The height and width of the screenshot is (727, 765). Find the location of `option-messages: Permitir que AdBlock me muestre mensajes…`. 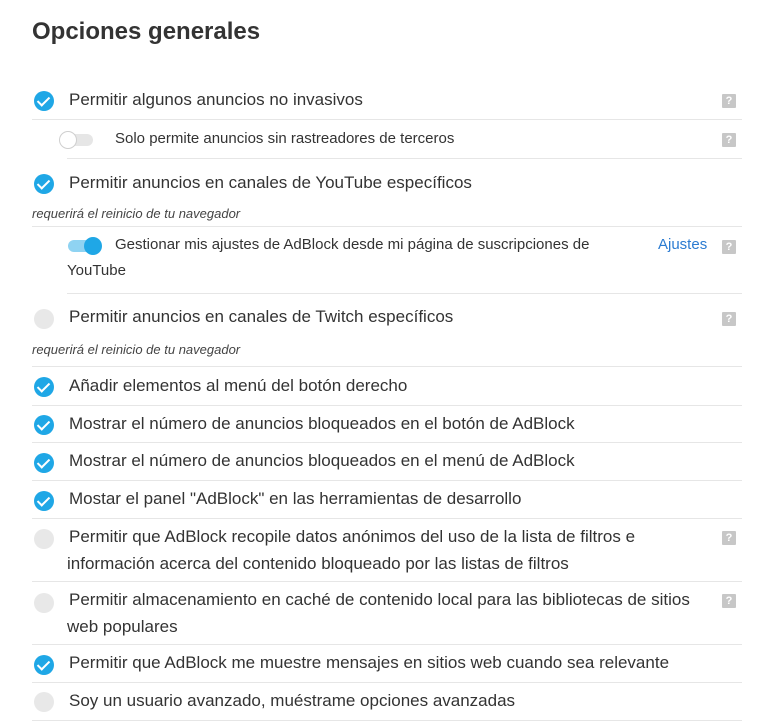

option-messages: Permitir que AdBlock me muestre mensajes… is located at coordinates (387, 664).